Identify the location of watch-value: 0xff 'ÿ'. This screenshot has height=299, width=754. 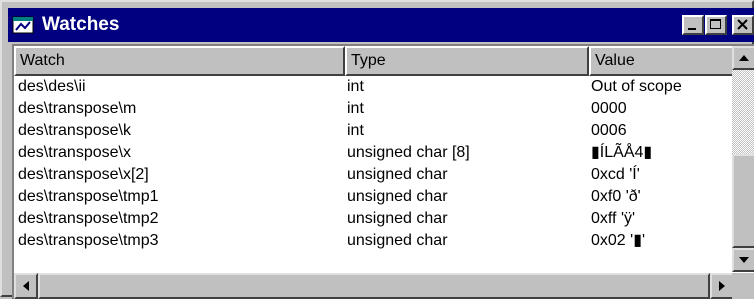
(613, 218).